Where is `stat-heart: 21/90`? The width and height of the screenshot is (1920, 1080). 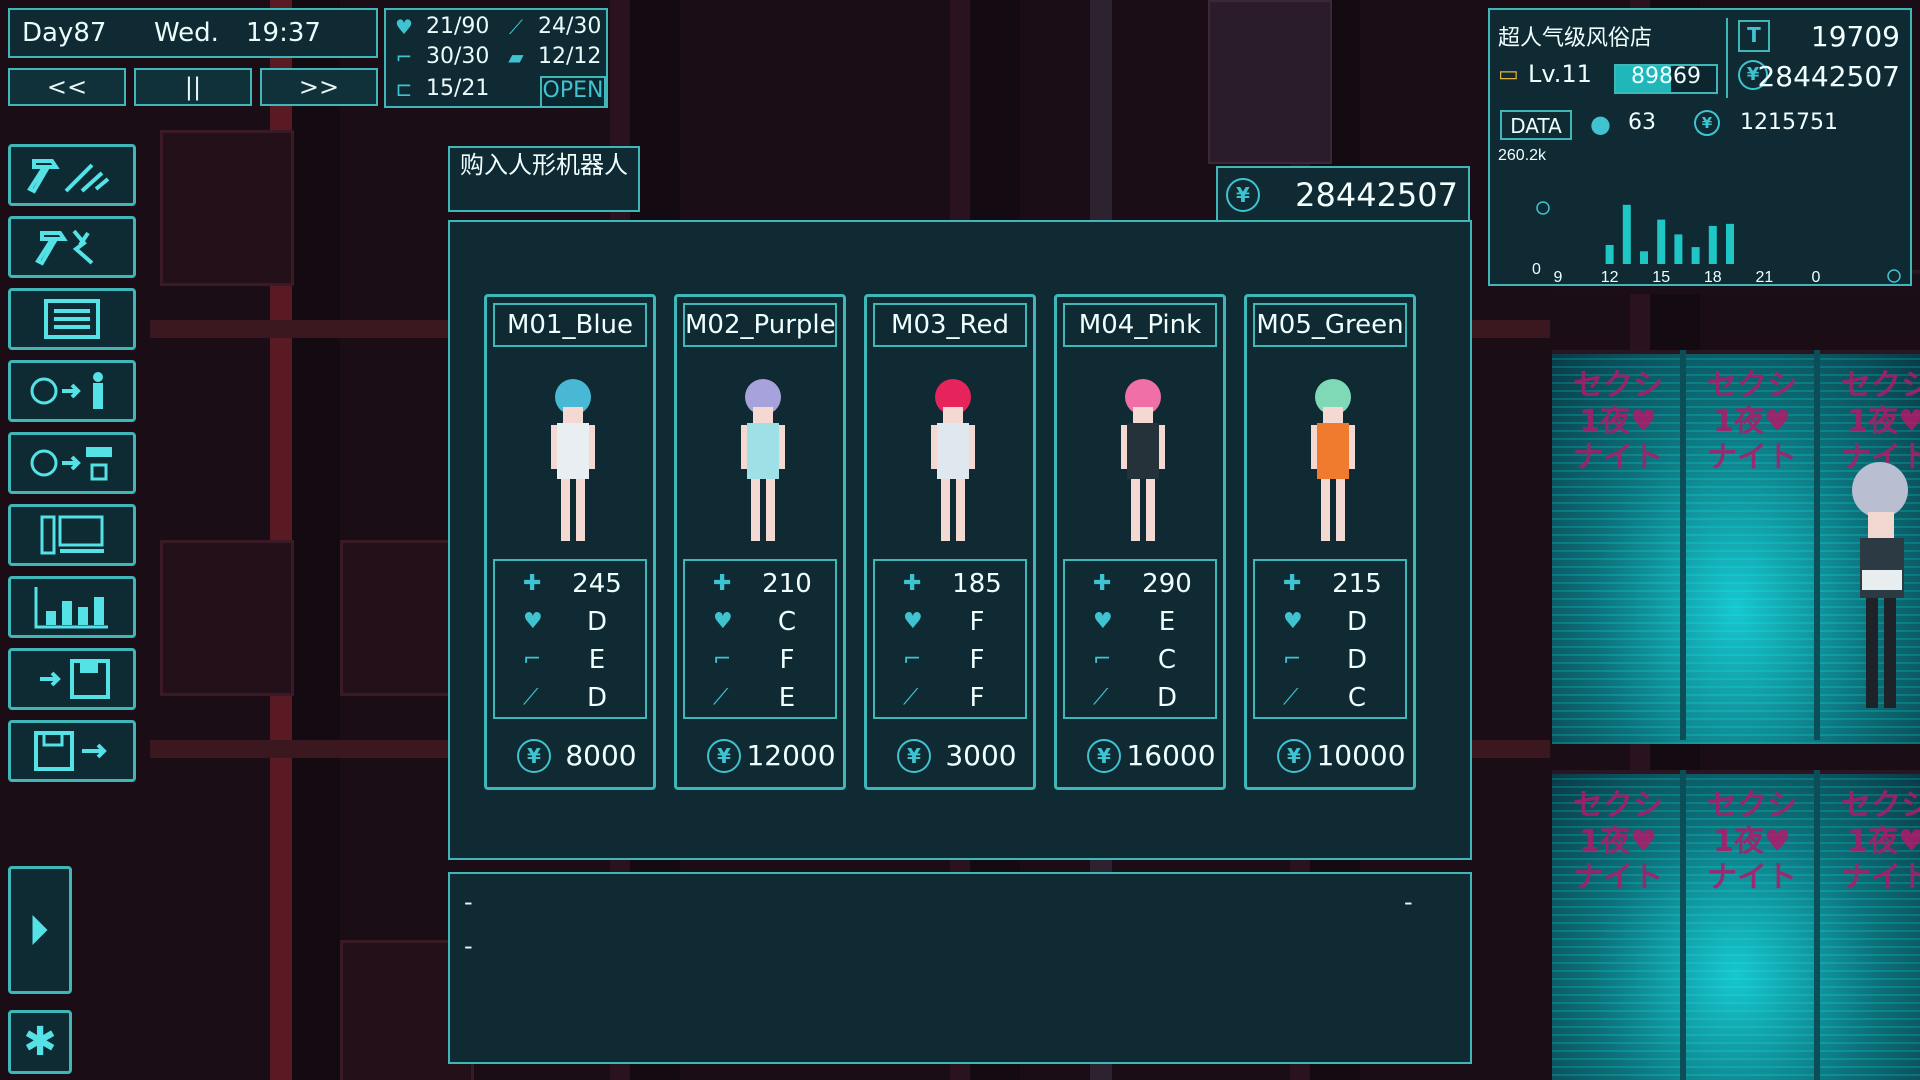
stat-heart: 21/90 is located at coordinates (458, 26).